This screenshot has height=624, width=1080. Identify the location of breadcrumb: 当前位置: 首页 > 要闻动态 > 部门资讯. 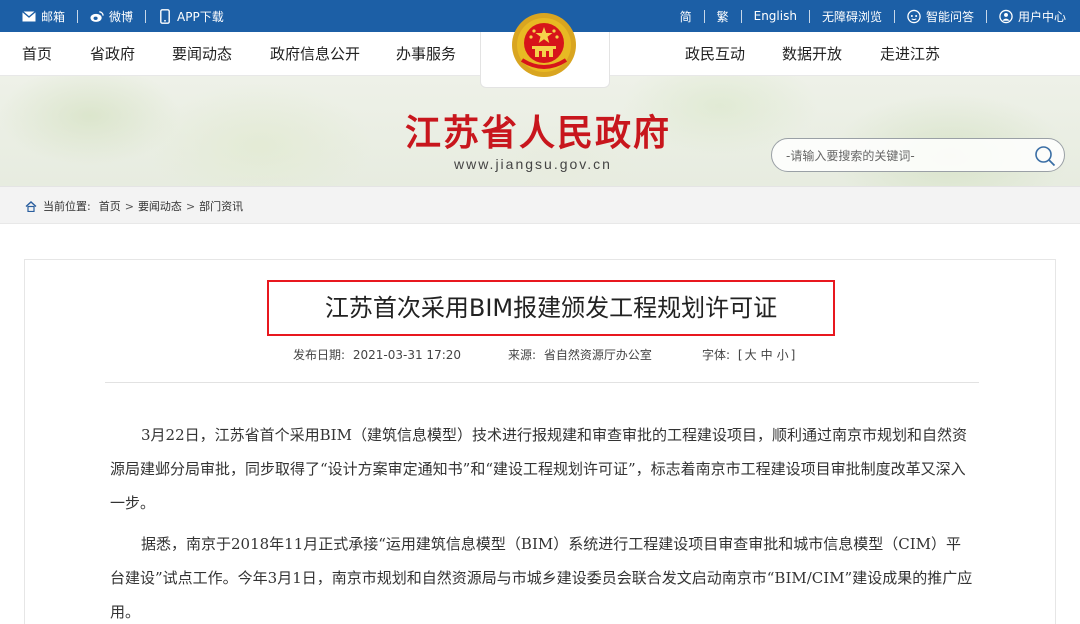
(540, 205).